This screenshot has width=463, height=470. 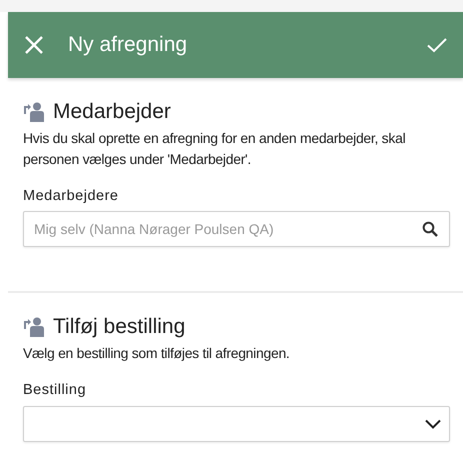 I want to click on section-title: Medarbejder, so click(x=112, y=112).